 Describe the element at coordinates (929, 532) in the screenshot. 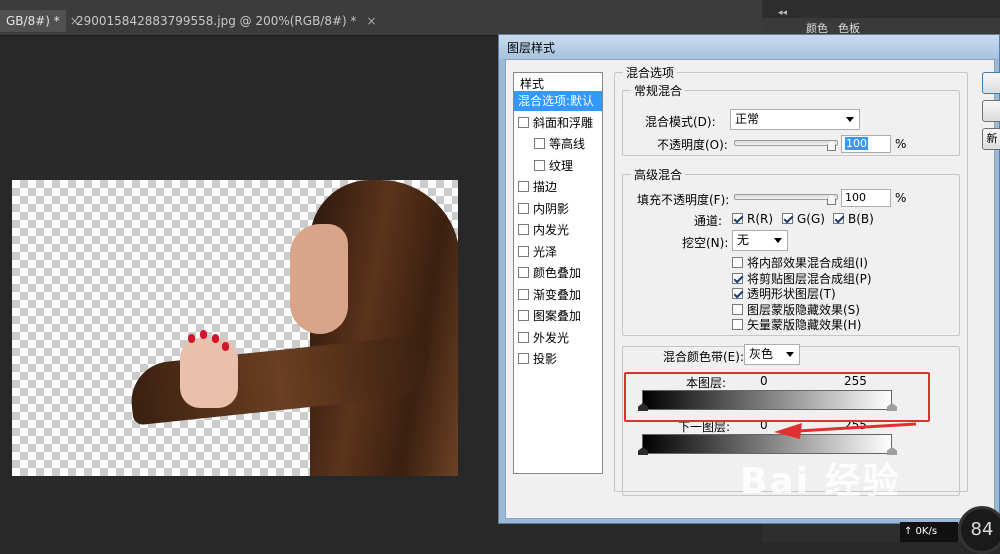

I see `net-speed-readout: ↑ 0K/s` at that location.